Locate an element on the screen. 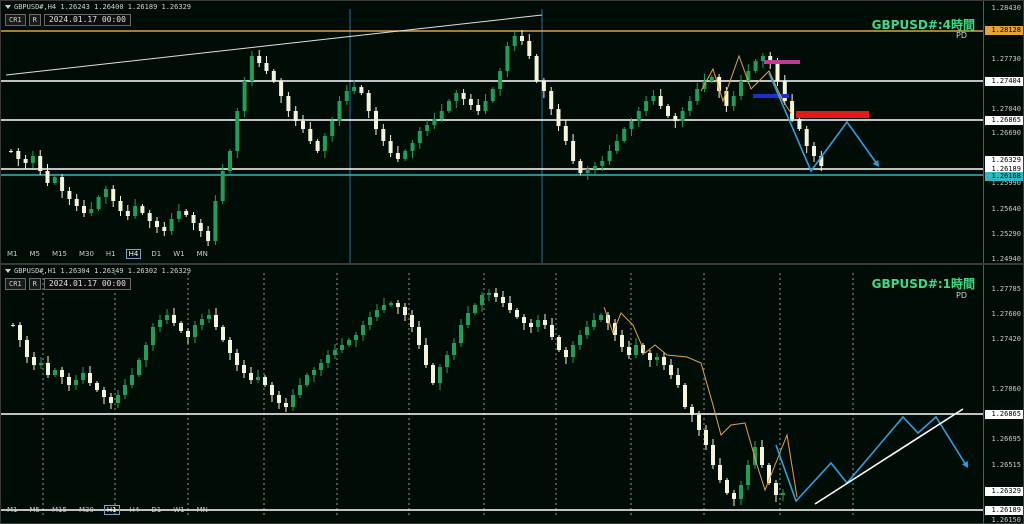 This screenshot has width=1024, height=524. axis-label: 1.26515 is located at coordinates (1006, 465).